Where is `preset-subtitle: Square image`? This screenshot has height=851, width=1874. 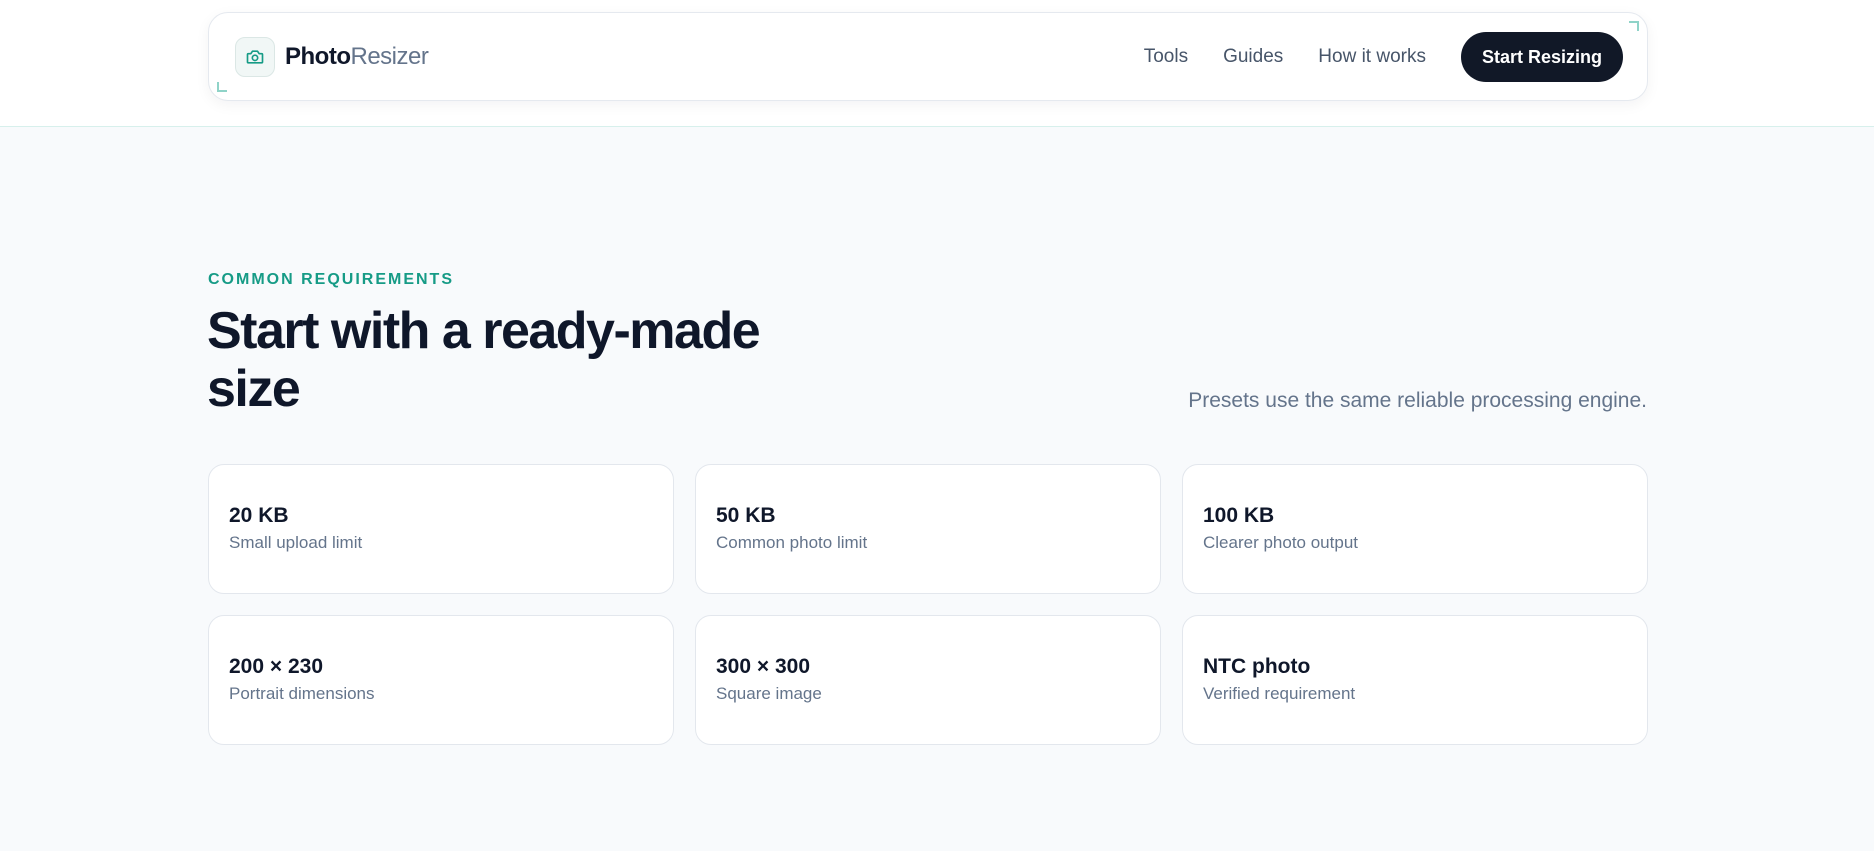 preset-subtitle: Square image is located at coordinates (769, 693).